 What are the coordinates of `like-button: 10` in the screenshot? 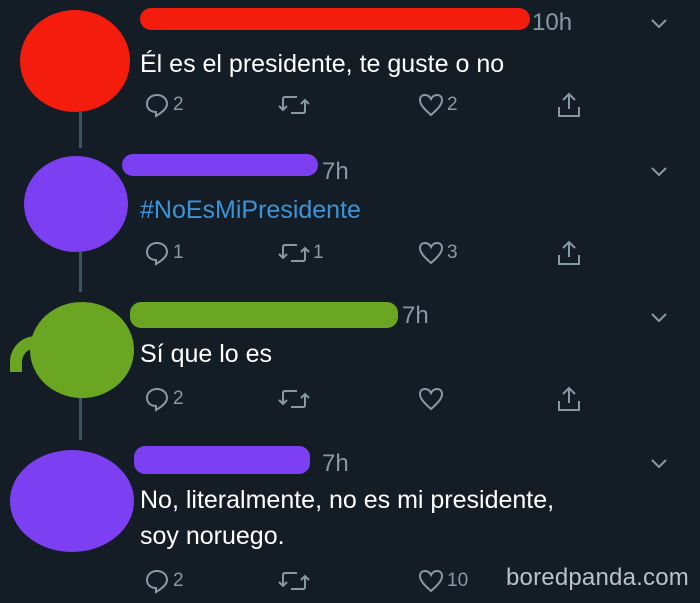 It's located at (443, 581).